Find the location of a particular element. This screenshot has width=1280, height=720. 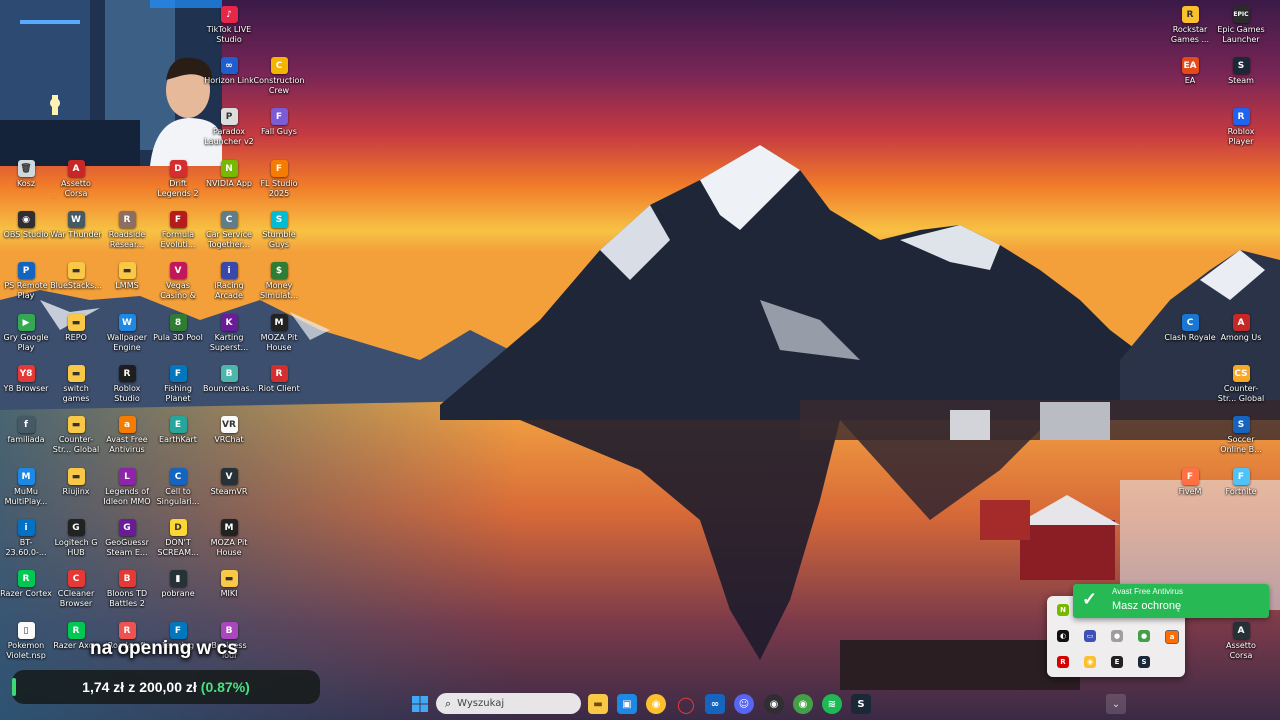

desktop-icon-vrchat: VR VRChat is located at coordinates (229, 437).